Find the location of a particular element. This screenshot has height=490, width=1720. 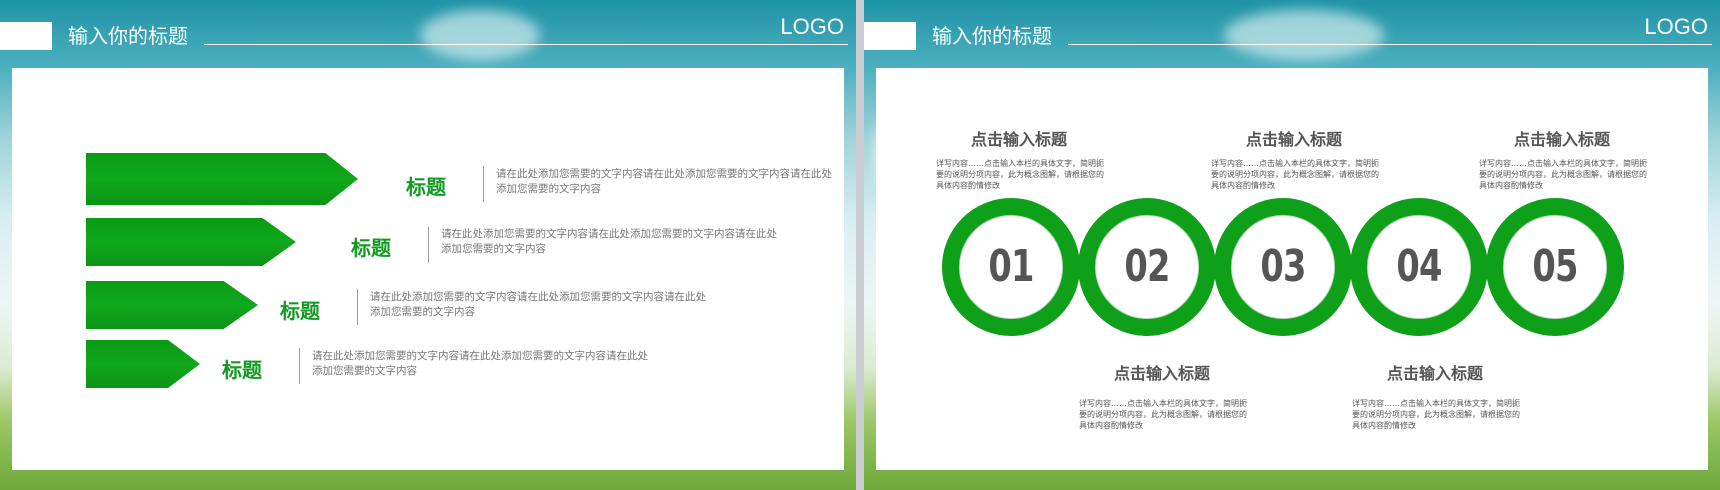

step-circle-02: 02 is located at coordinates (1147, 267).